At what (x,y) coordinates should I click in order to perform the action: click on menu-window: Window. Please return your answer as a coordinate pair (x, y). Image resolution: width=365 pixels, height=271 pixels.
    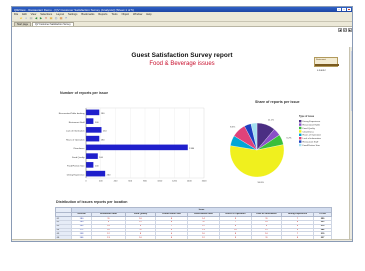
    Looking at the image, I should click on (137, 14).